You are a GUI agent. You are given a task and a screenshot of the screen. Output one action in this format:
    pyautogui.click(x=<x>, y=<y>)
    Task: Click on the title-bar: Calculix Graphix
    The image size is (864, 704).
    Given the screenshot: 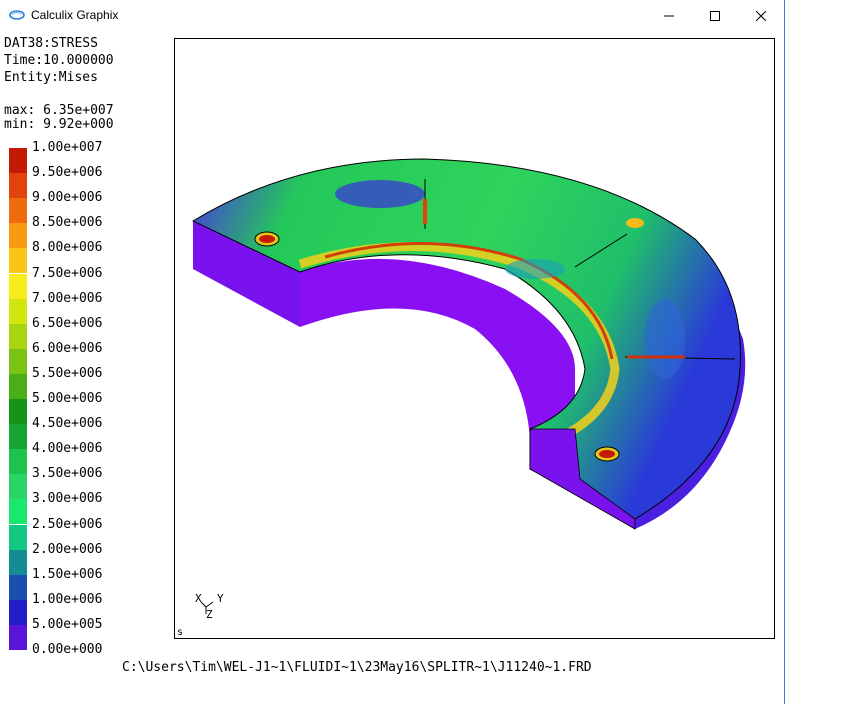 What is the action you would take?
    pyautogui.click(x=392, y=15)
    